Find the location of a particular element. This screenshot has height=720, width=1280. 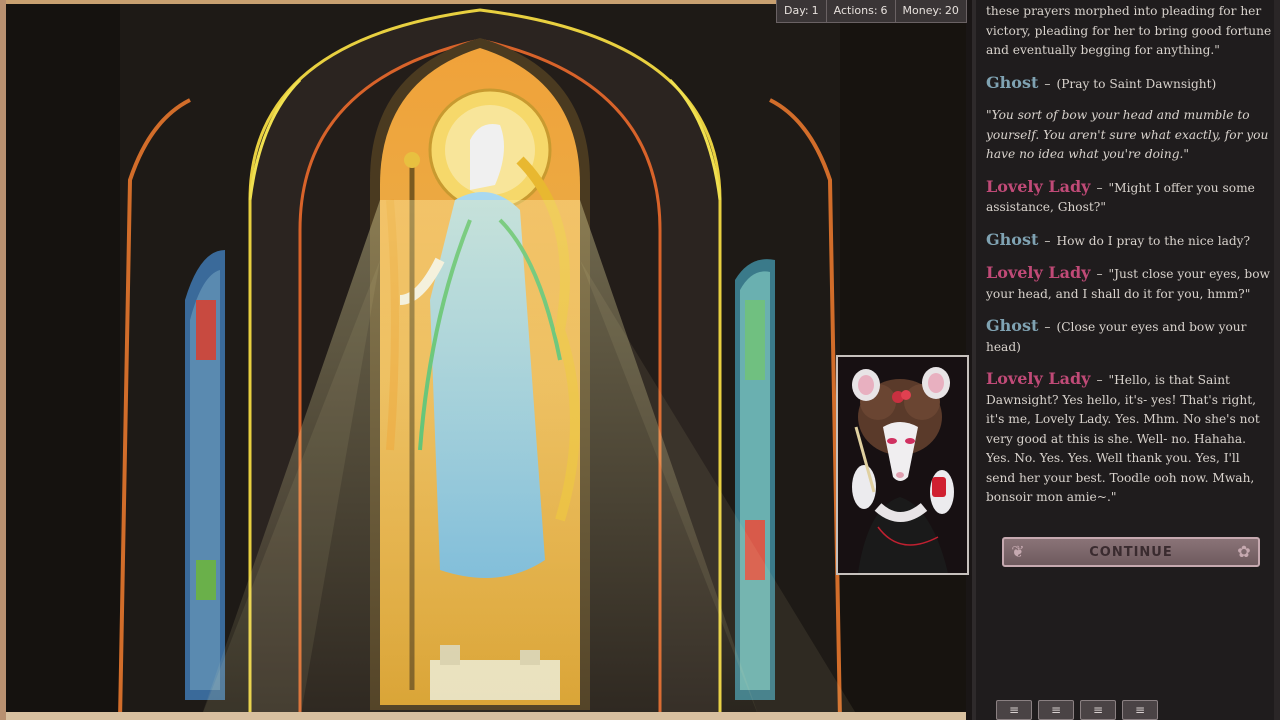

continue-button: ❦ CONTINUE ✿ is located at coordinates (1131, 552).